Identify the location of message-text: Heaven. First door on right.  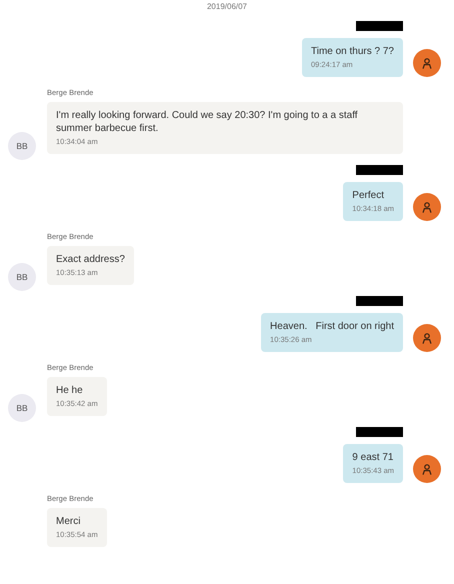
(332, 326).